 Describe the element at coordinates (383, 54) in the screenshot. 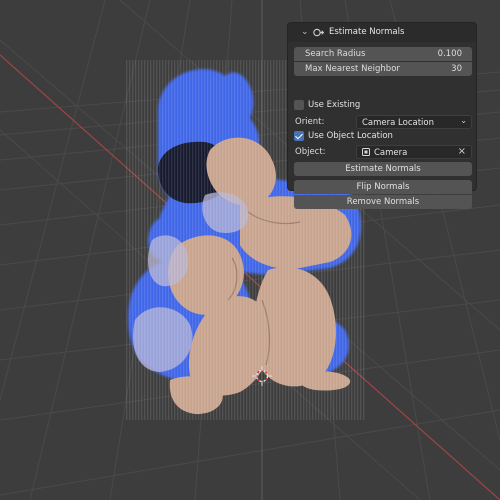

I see `search-radius-field: Search Radius 0.100` at that location.